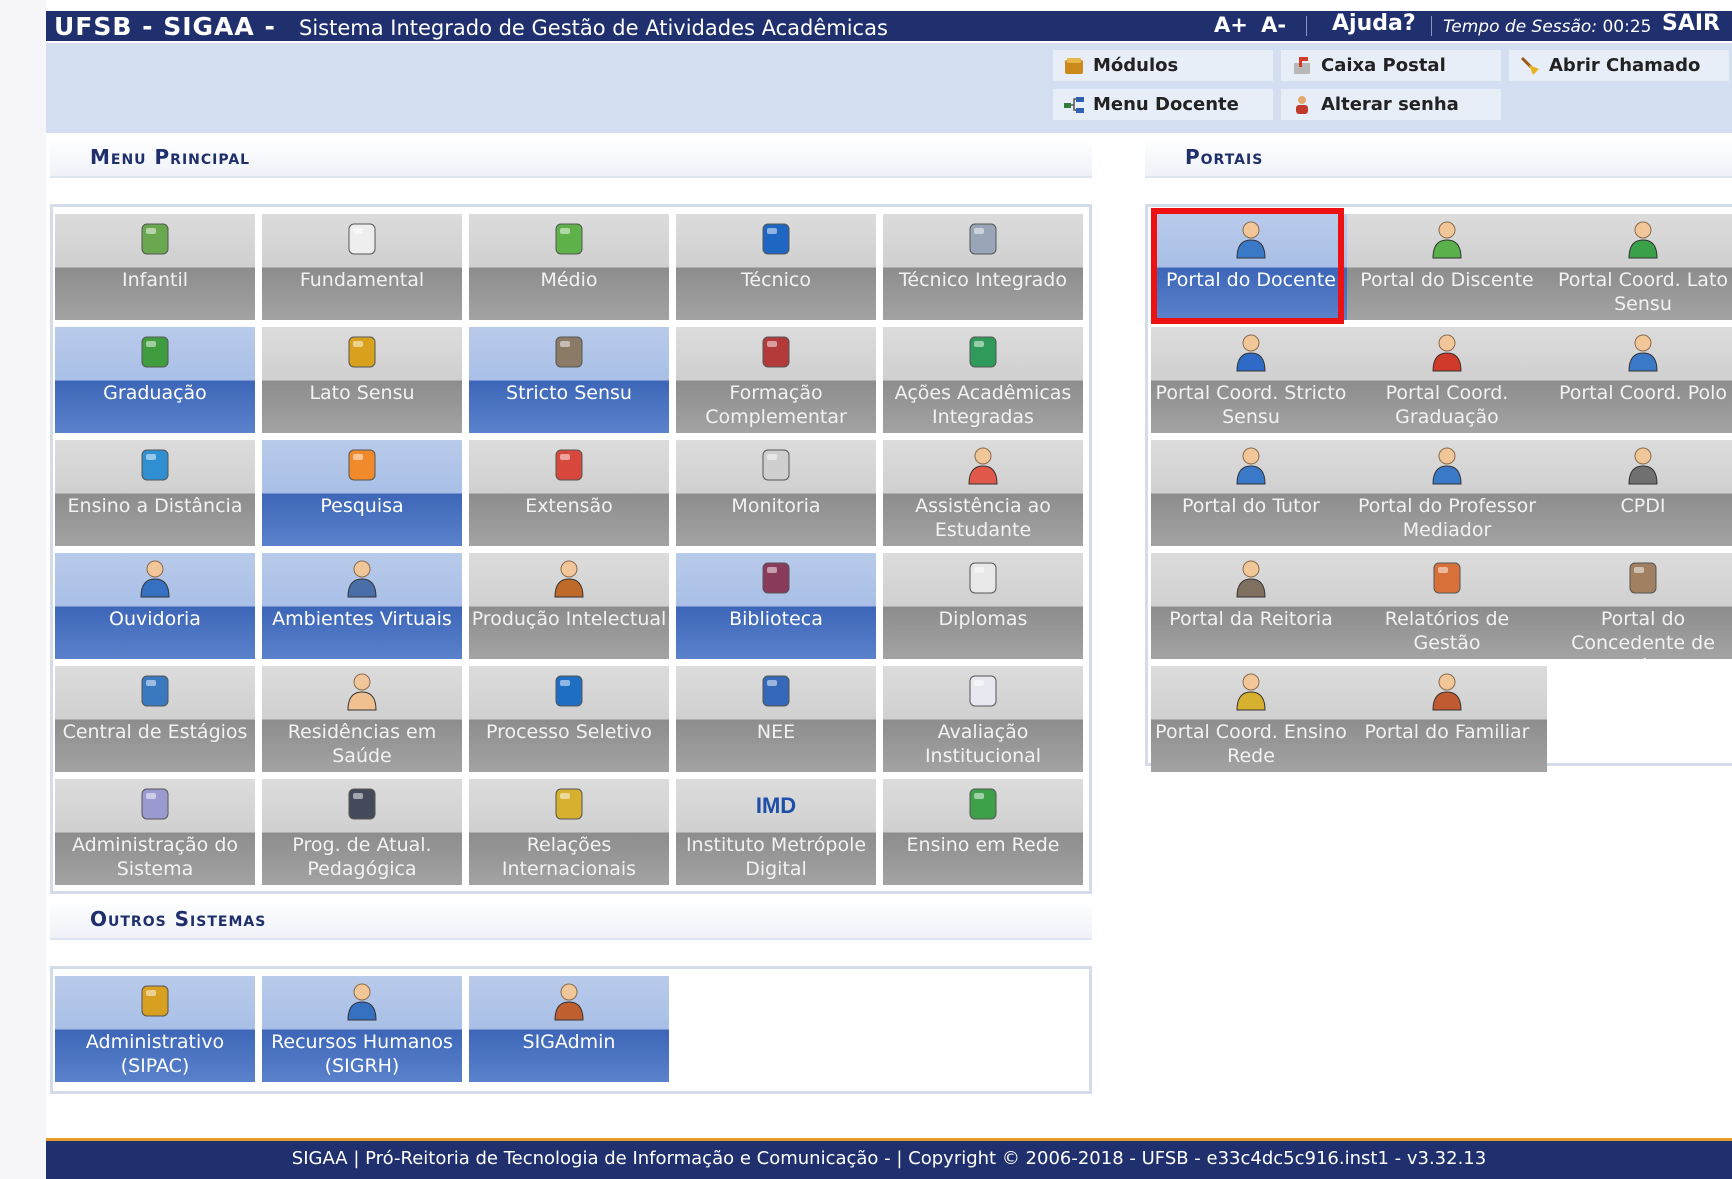 This screenshot has height=1179, width=1732. Describe the element at coordinates (1251, 719) in the screenshot. I see `portal-tile-portal-coord-ensino-rede: Portal Coord. Ensino Rede` at that location.